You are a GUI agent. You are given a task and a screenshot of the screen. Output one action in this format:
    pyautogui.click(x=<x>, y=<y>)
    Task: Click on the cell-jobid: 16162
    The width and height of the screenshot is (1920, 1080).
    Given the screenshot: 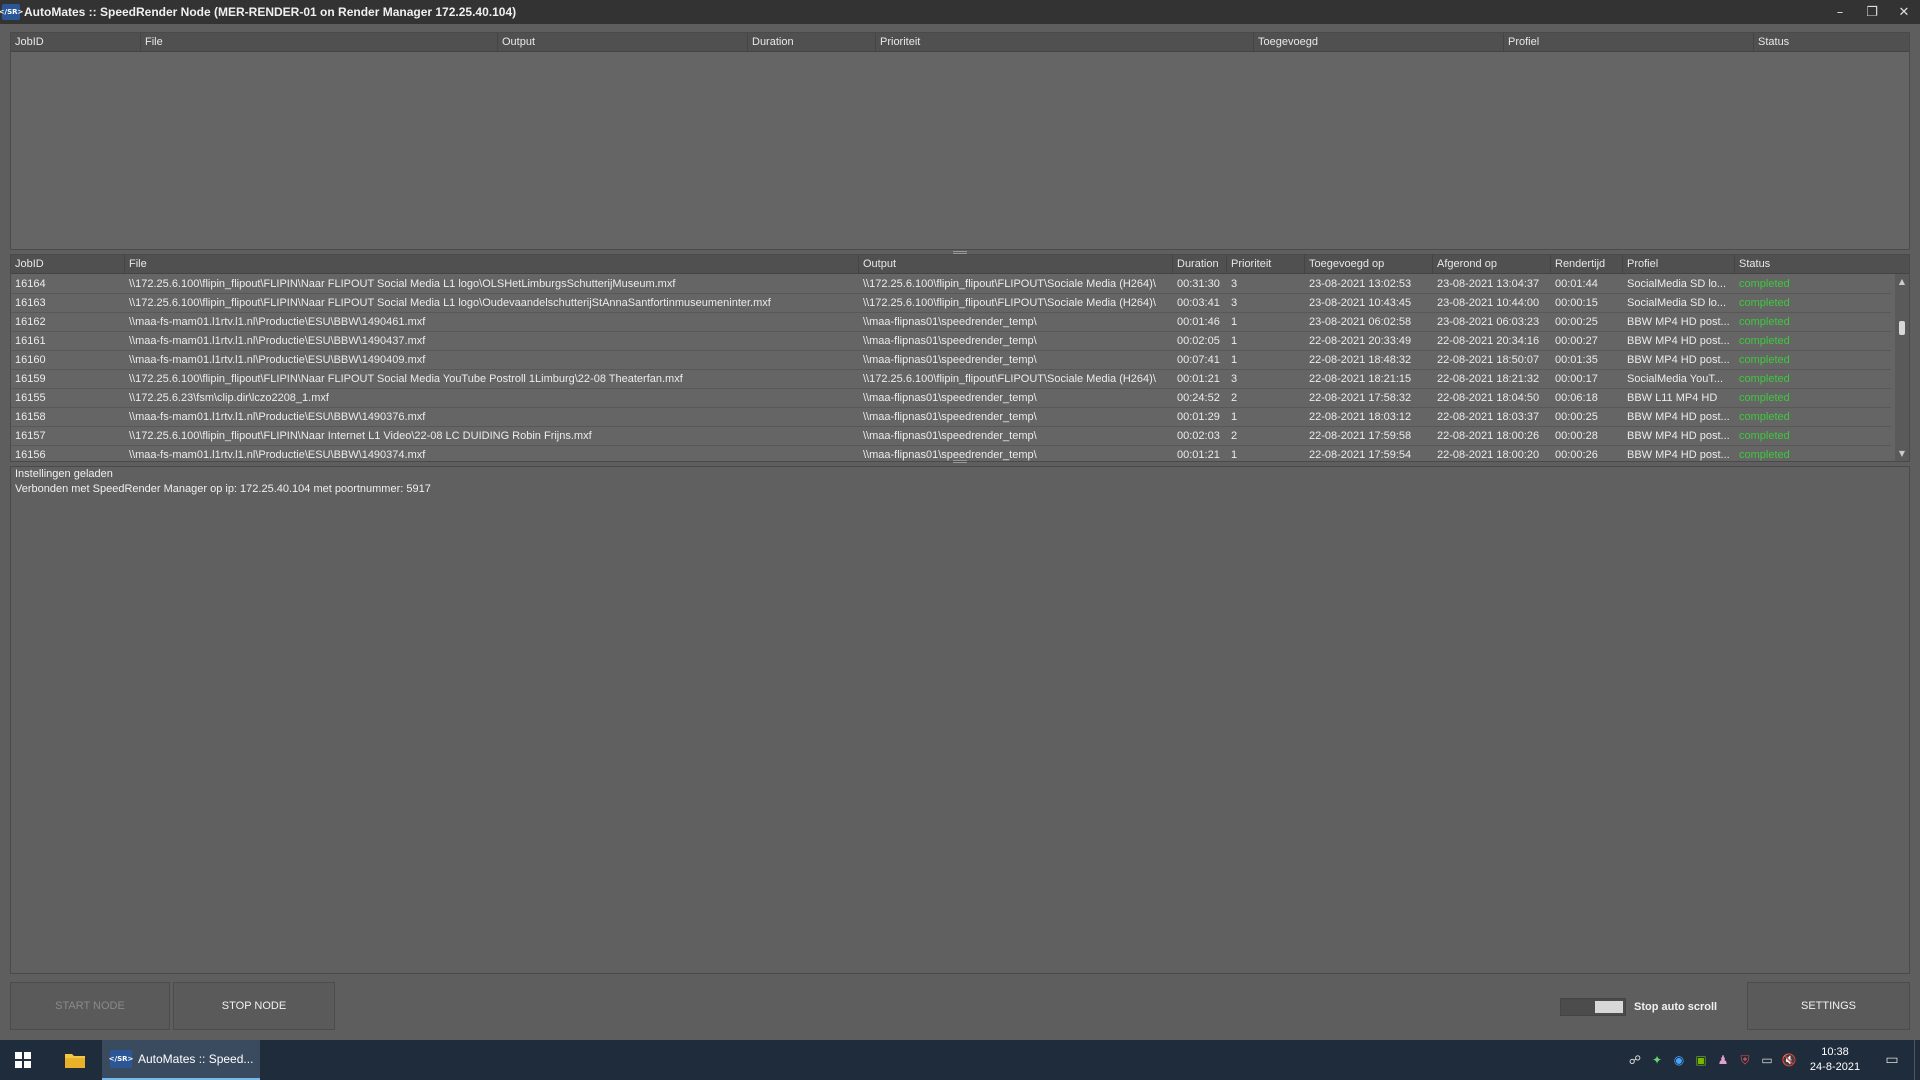 What is the action you would take?
    pyautogui.click(x=30, y=322)
    